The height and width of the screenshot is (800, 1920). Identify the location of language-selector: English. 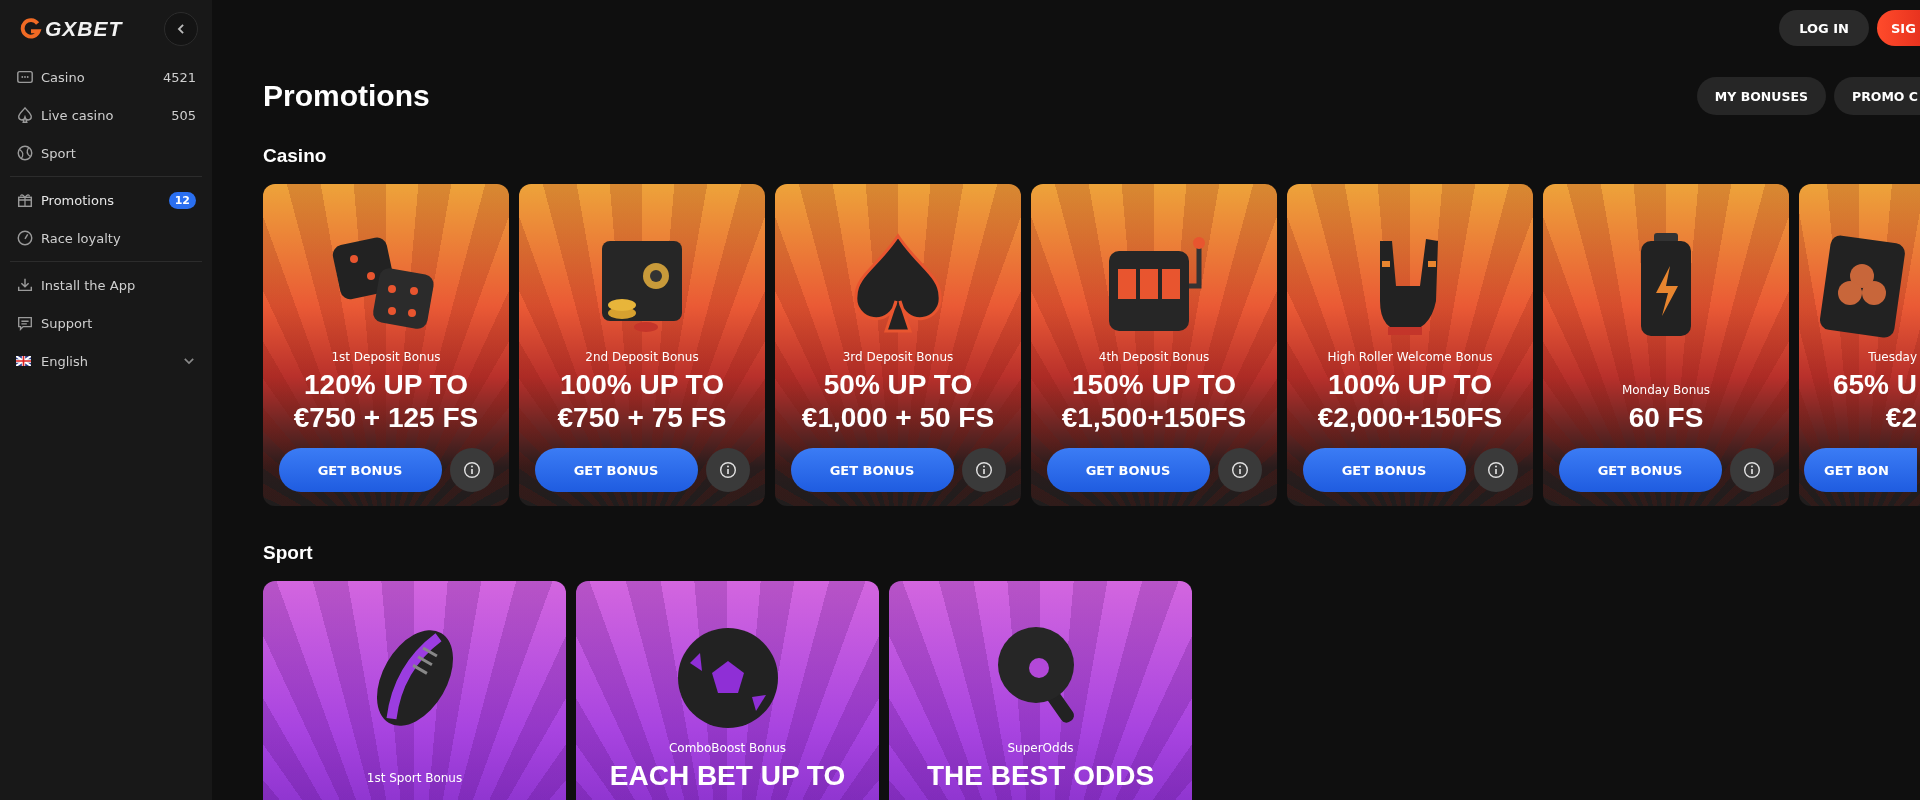
(106, 361).